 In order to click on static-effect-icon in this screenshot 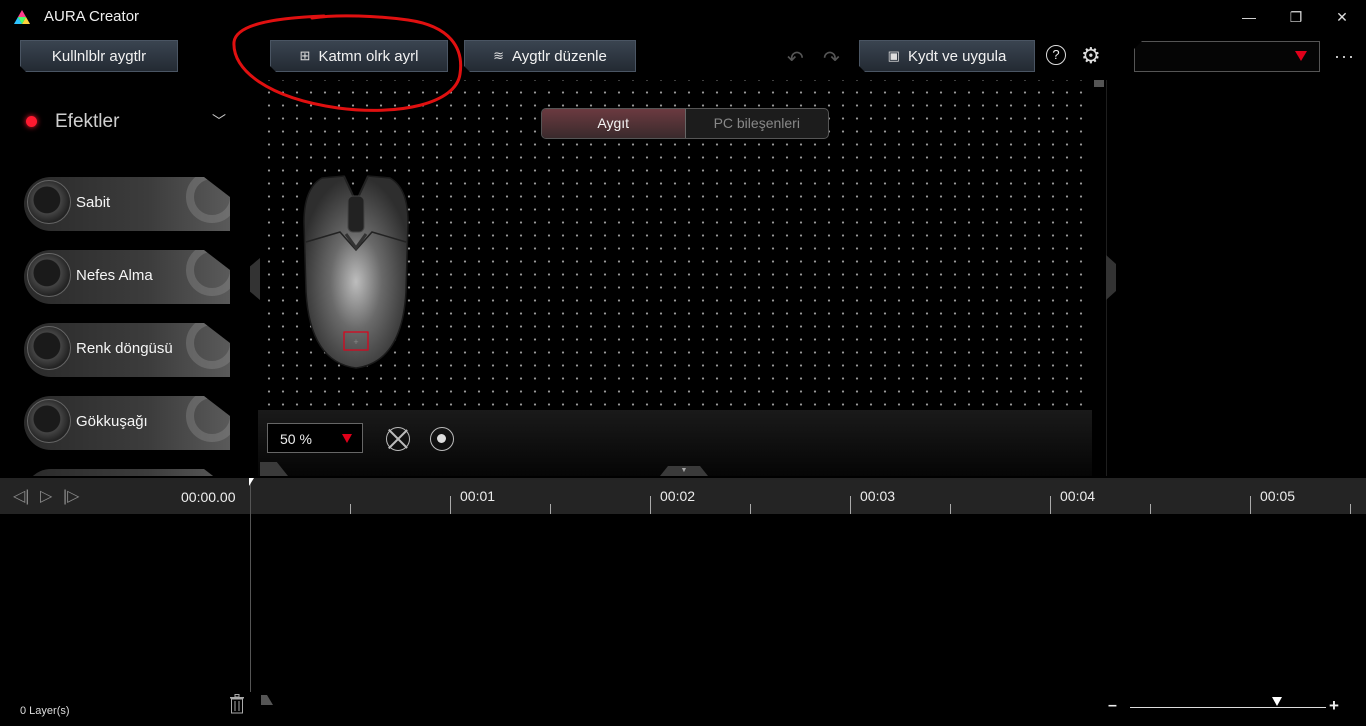, I will do `click(49, 202)`.